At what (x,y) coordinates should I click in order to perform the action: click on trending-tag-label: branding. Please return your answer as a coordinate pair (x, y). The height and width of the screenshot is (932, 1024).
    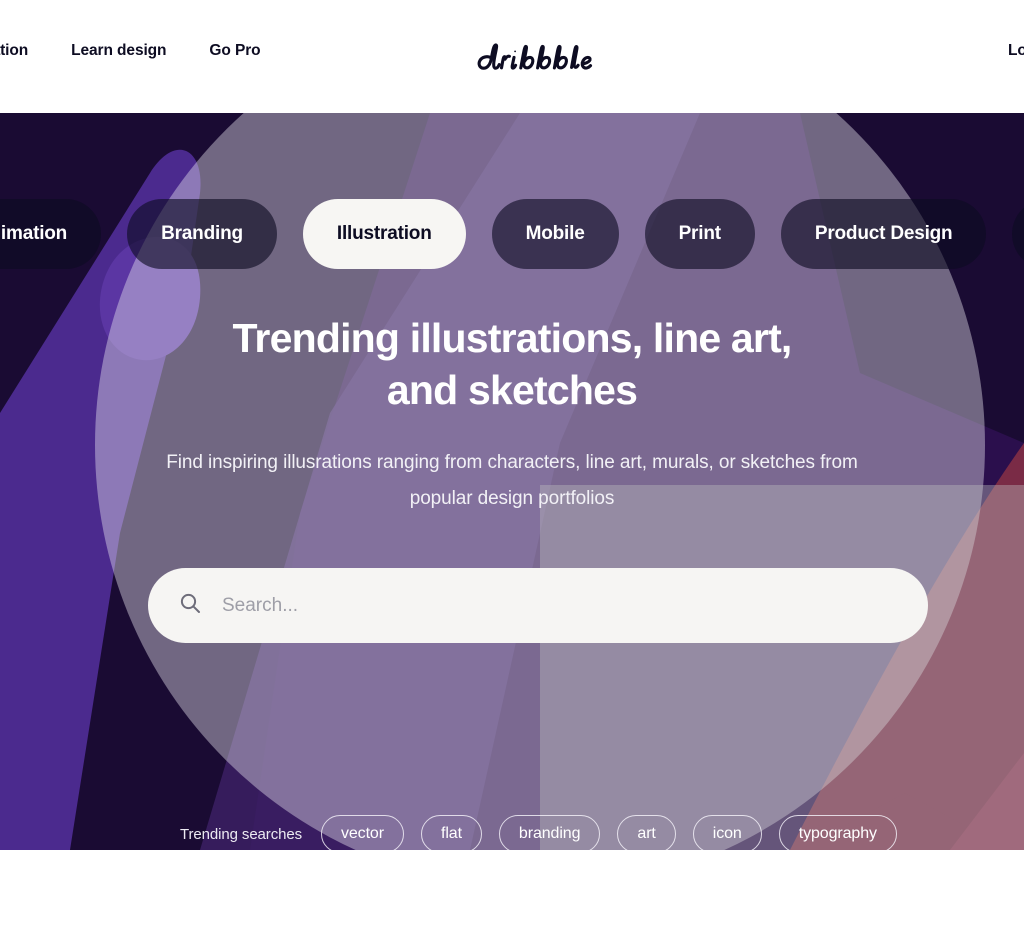
    Looking at the image, I should click on (549, 833).